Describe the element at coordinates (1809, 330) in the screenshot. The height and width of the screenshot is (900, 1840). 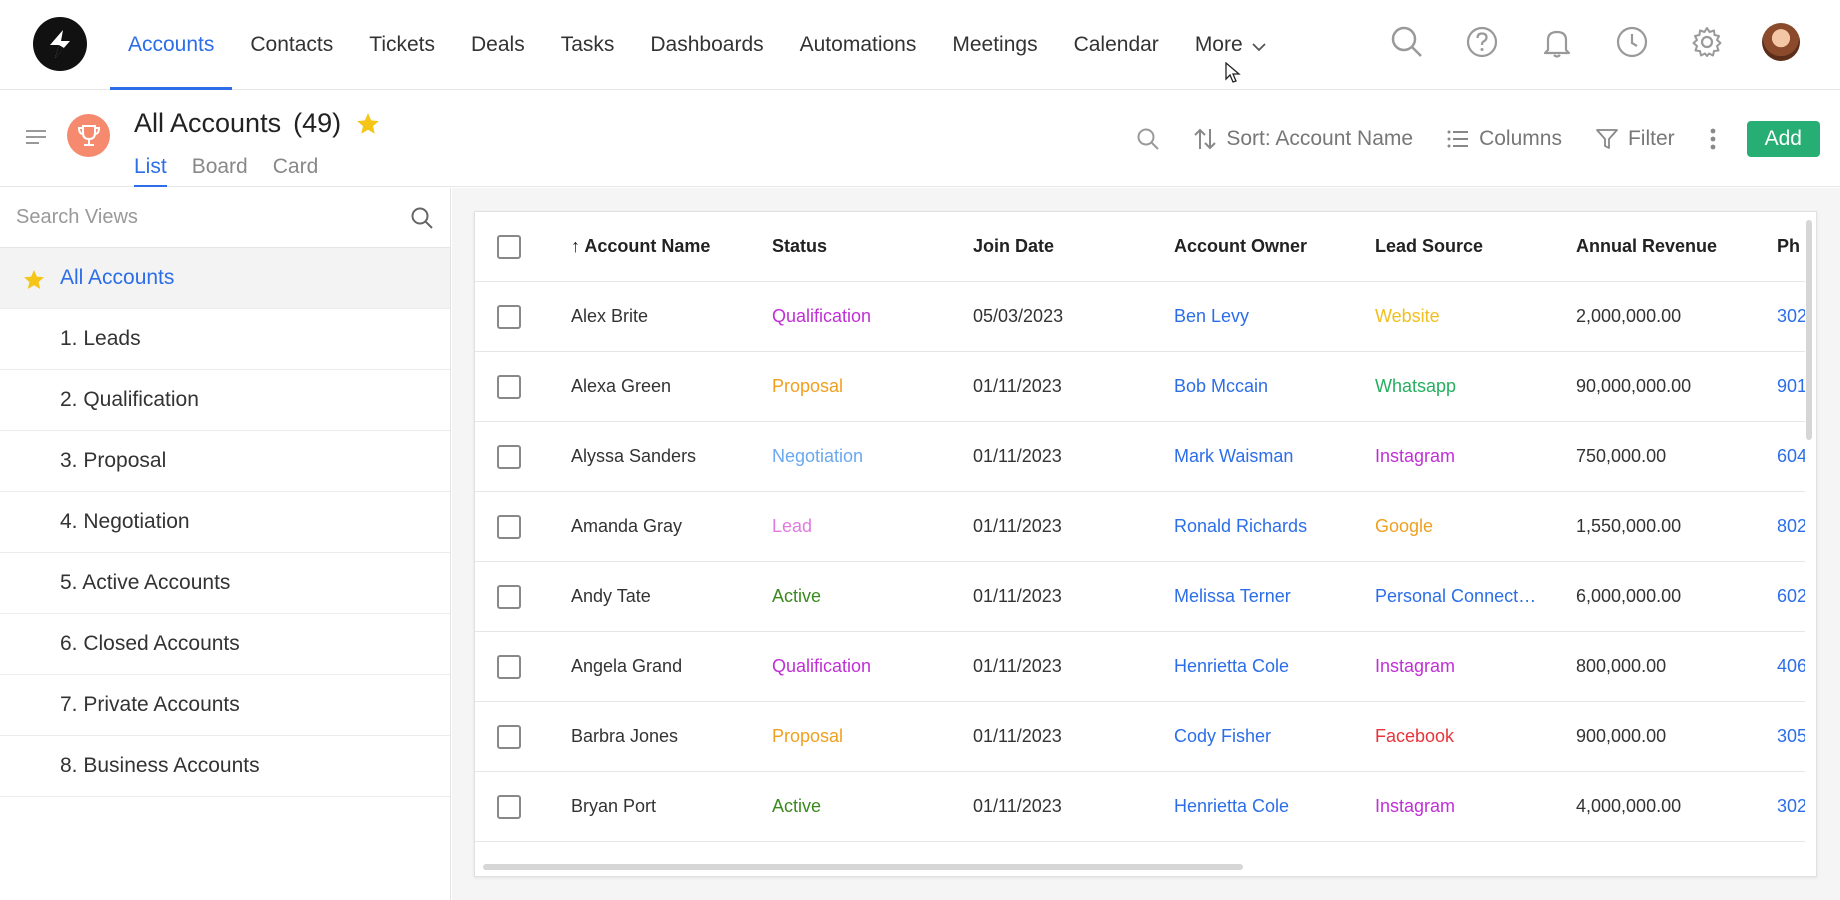
I see `vertical-scrollbar` at that location.